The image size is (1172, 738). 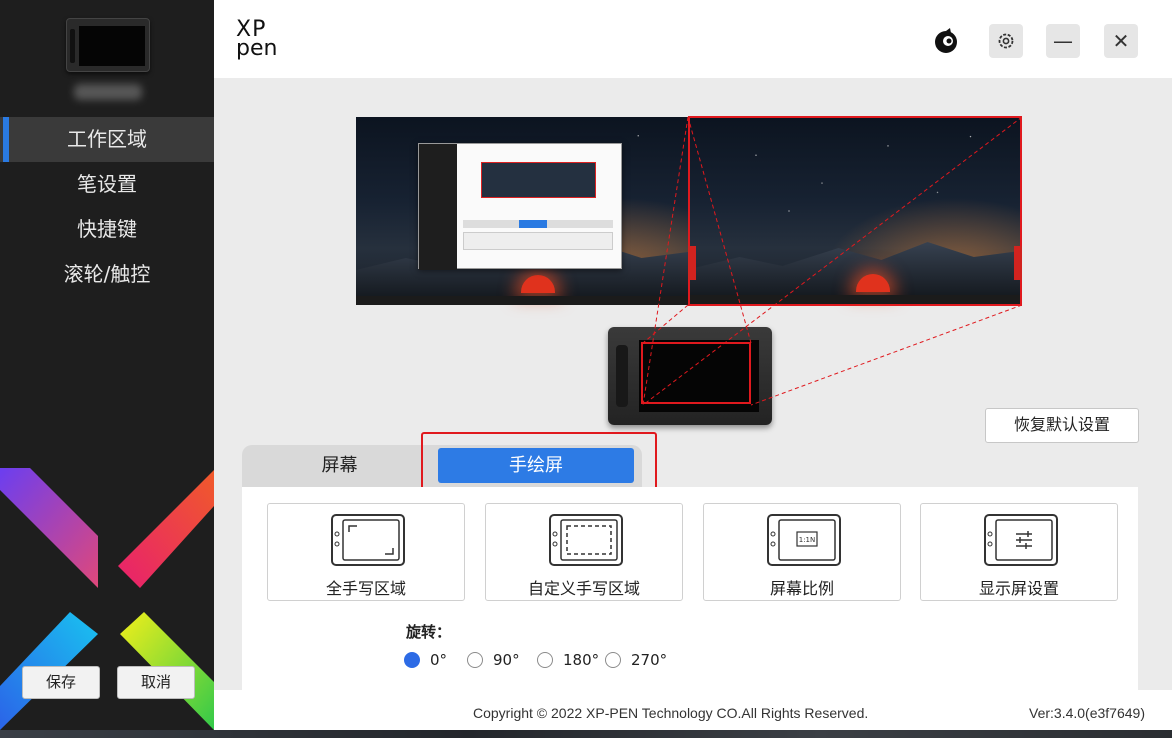 What do you see at coordinates (112, 46) in the screenshot?
I see `device-screen` at bounding box center [112, 46].